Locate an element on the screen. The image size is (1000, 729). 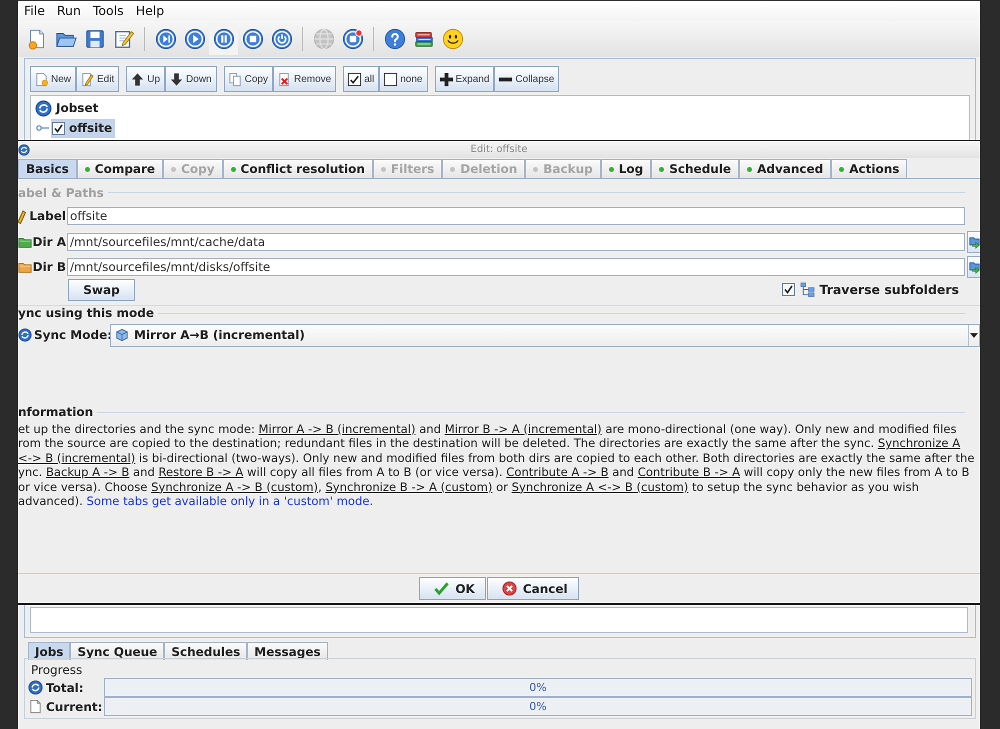
tab: Conflict resolution is located at coordinates (297, 168).